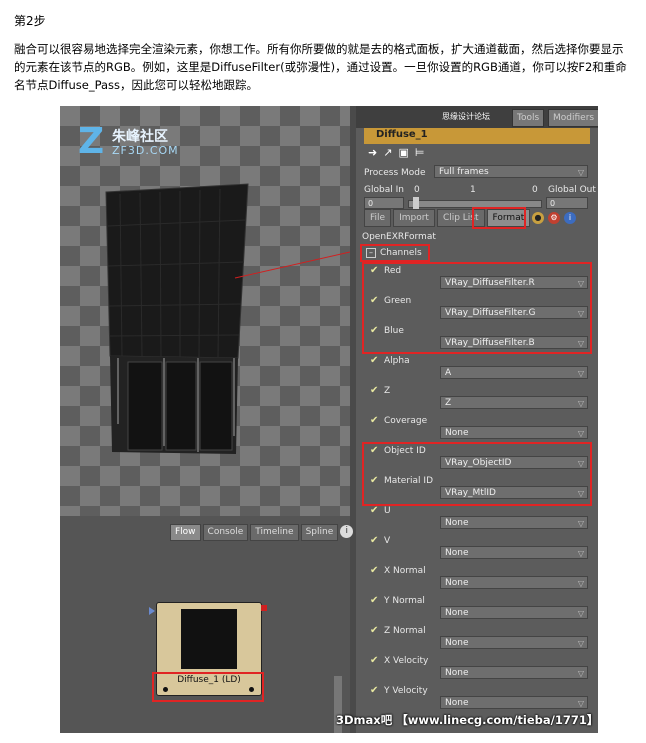 The image size is (646, 743). Describe the element at coordinates (466, 116) in the screenshot. I see `site-watermark-text: 思缘设计论坛` at that location.